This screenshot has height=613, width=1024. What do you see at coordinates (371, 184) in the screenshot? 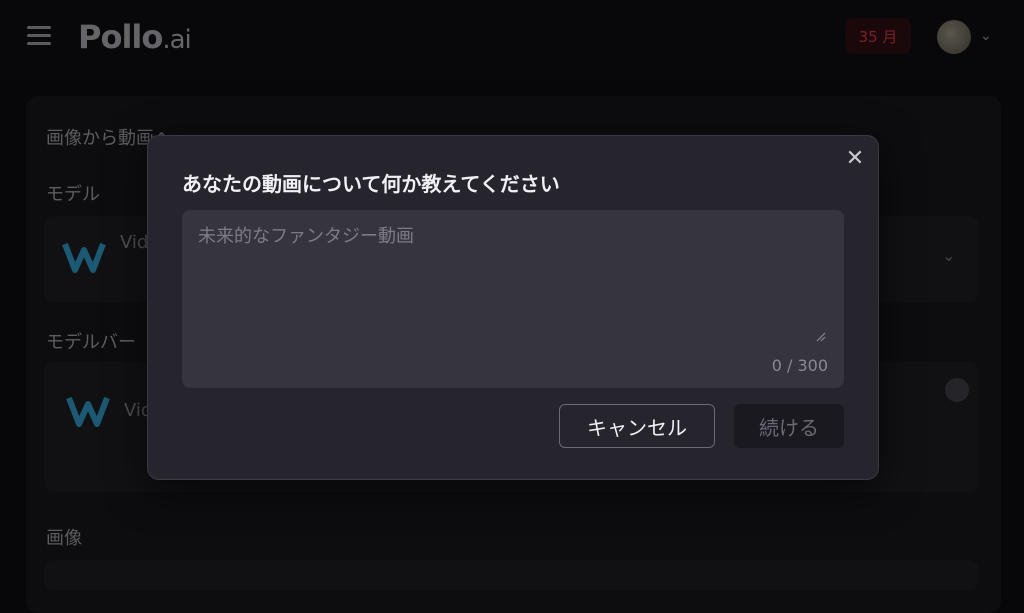
I see `dialog-title: あなたの動画について何か教えてください` at bounding box center [371, 184].